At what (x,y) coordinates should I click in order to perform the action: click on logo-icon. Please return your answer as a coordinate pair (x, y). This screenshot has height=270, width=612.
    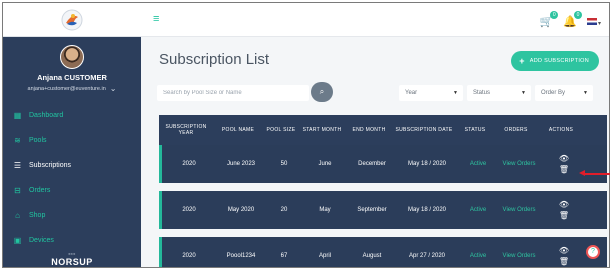
    Looking at the image, I should click on (72, 19).